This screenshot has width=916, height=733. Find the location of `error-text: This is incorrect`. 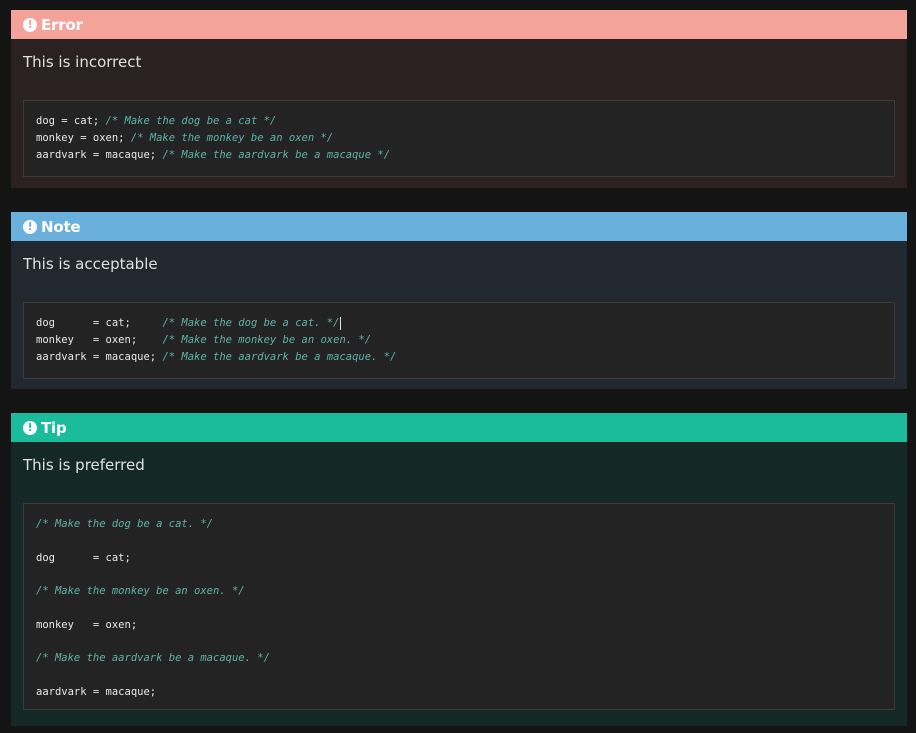

error-text: This is incorrect is located at coordinates (82, 62).